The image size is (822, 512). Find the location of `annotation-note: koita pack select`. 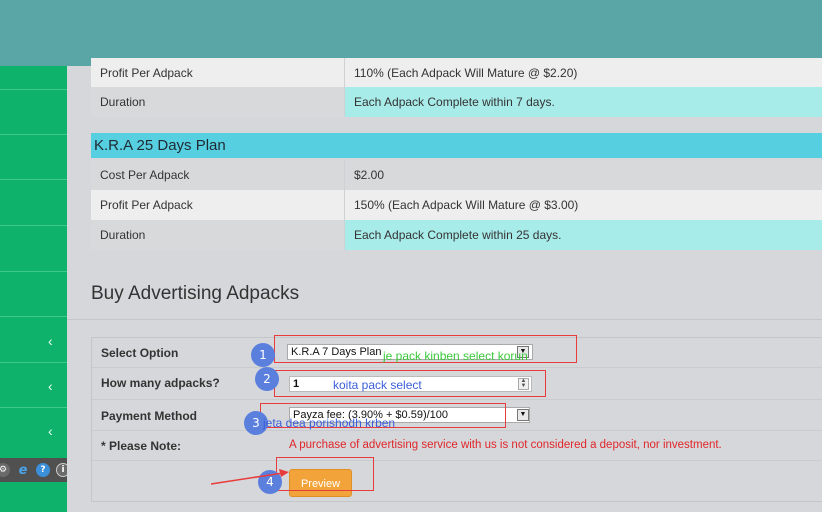

annotation-note: koita pack select is located at coordinates (377, 385).